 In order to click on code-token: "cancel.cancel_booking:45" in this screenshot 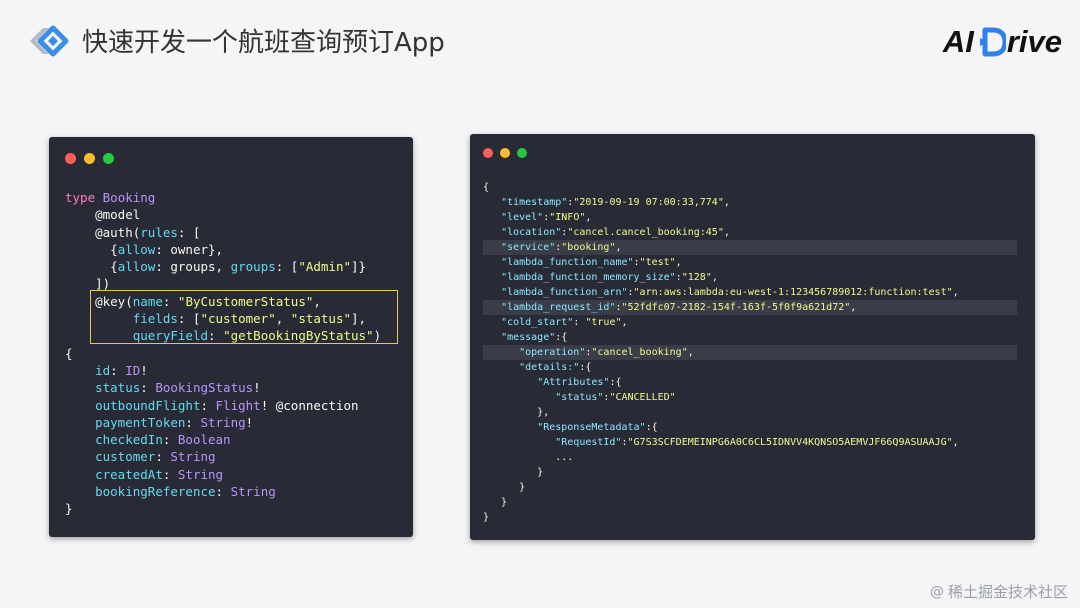, I will do `click(645, 232)`.